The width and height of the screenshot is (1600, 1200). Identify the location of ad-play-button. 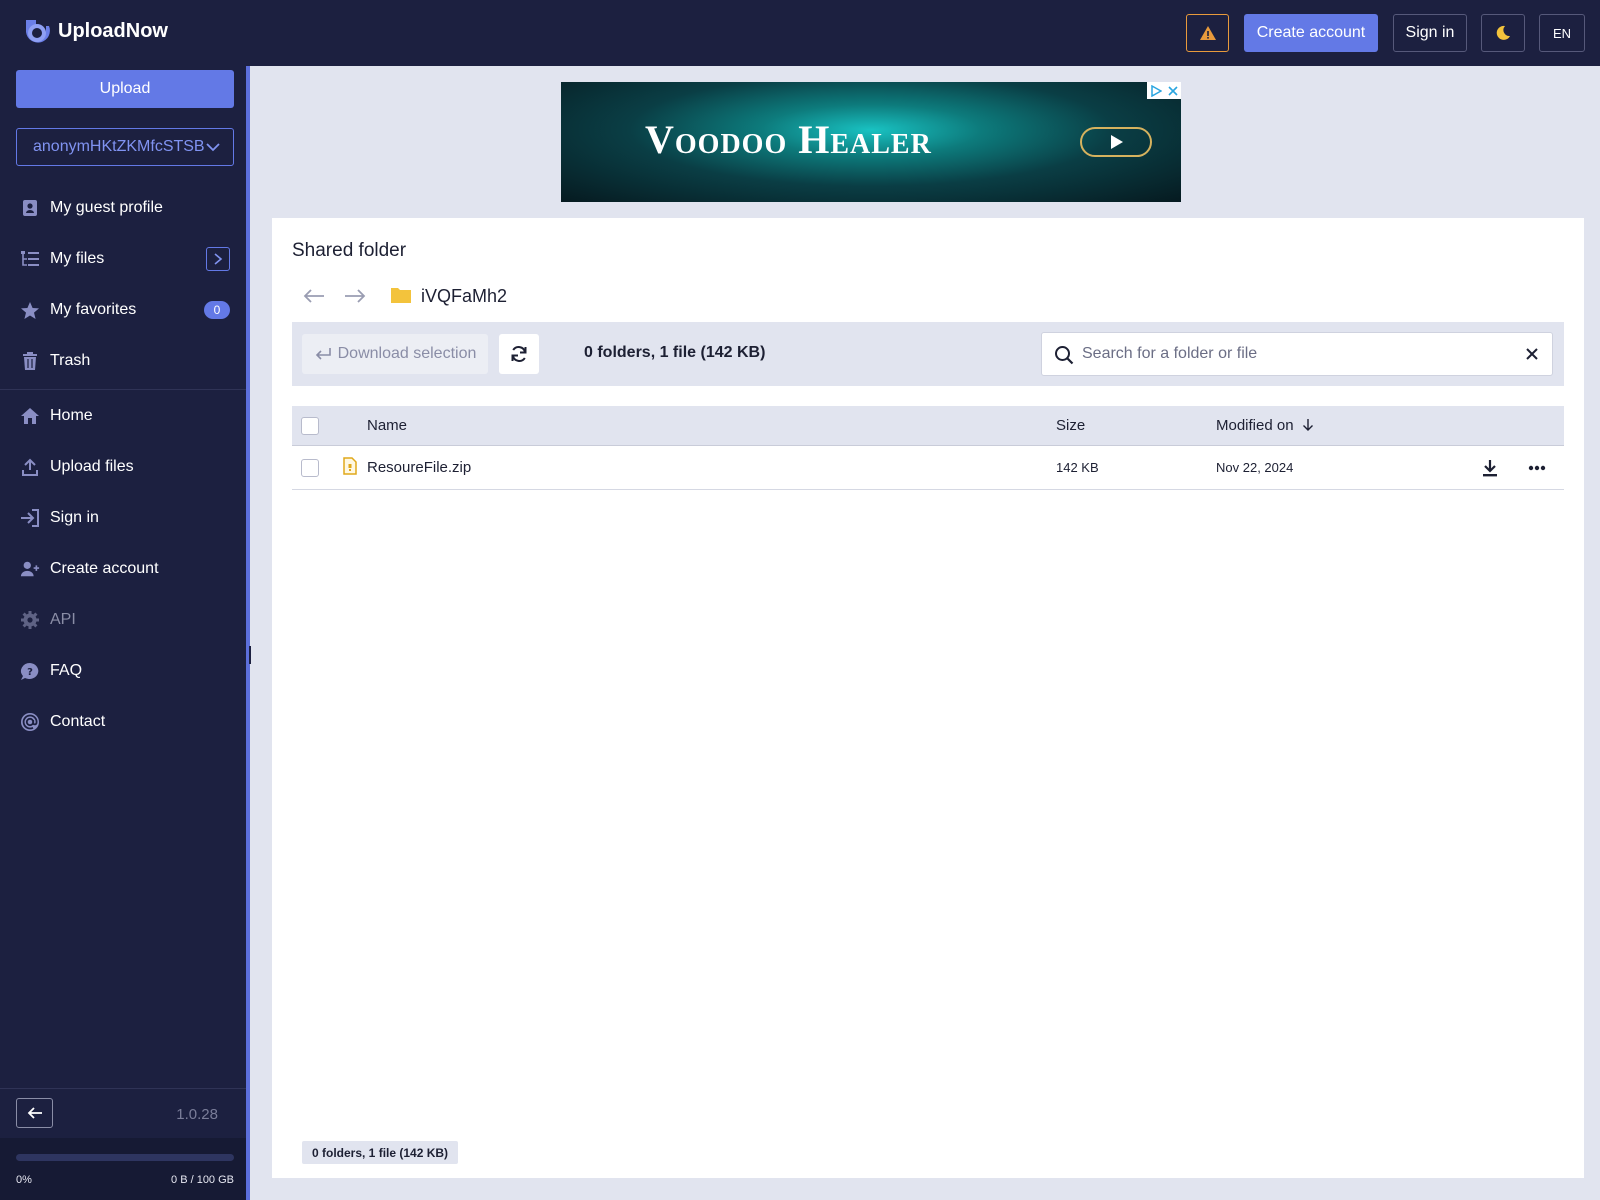
(1116, 142).